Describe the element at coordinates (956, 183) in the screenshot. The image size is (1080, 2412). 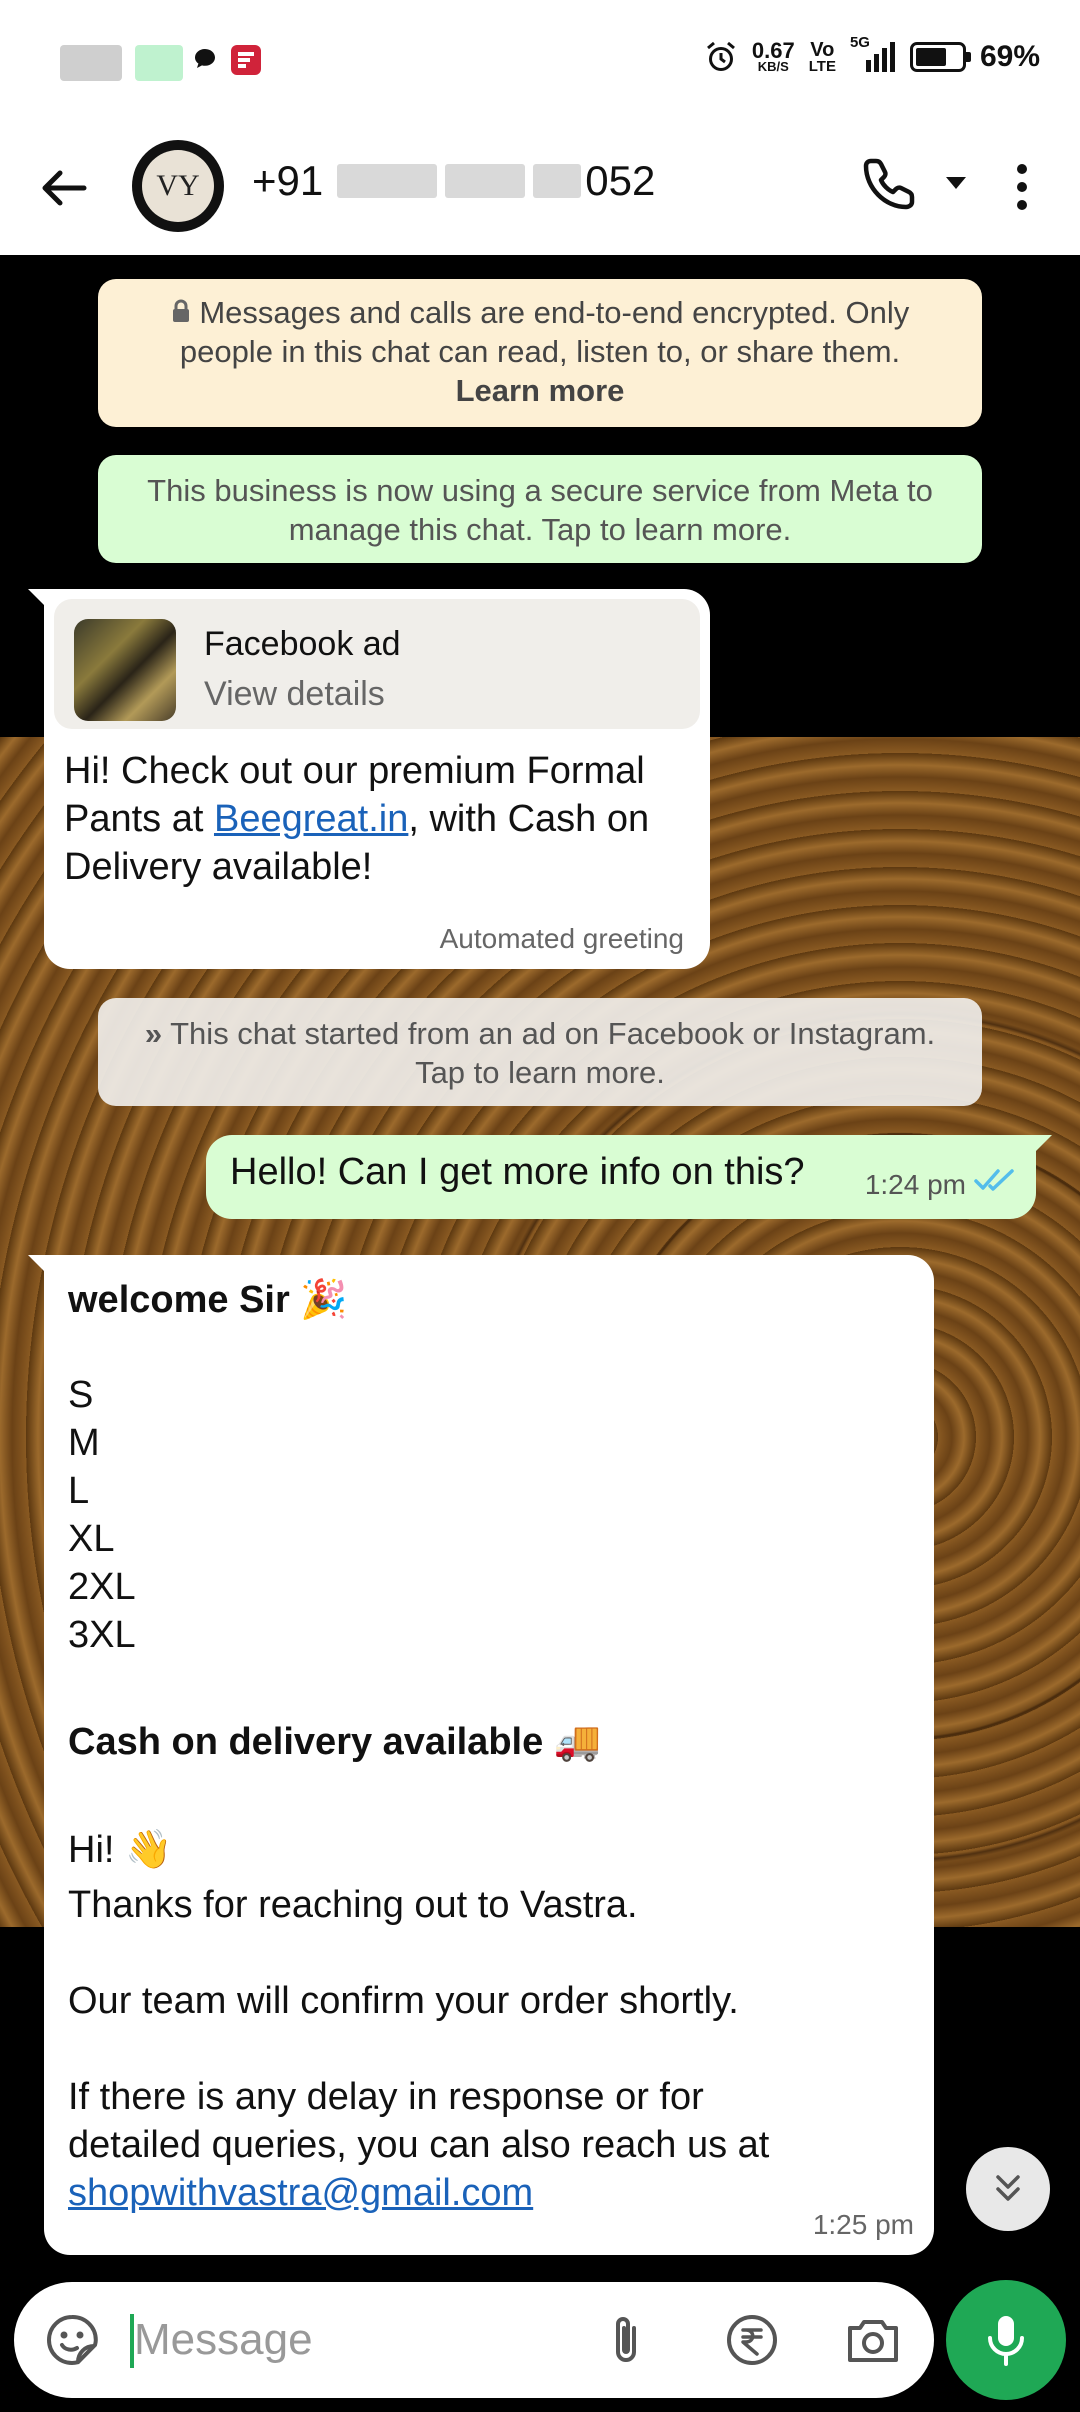
I see `caret-down-icon` at that location.